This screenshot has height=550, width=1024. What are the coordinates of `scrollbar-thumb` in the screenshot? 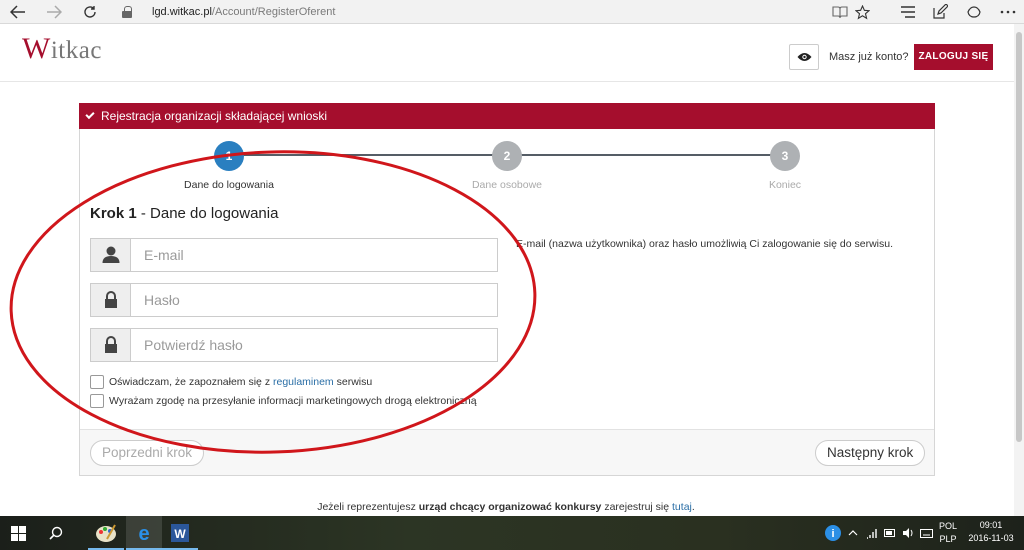 It's located at (1019, 237).